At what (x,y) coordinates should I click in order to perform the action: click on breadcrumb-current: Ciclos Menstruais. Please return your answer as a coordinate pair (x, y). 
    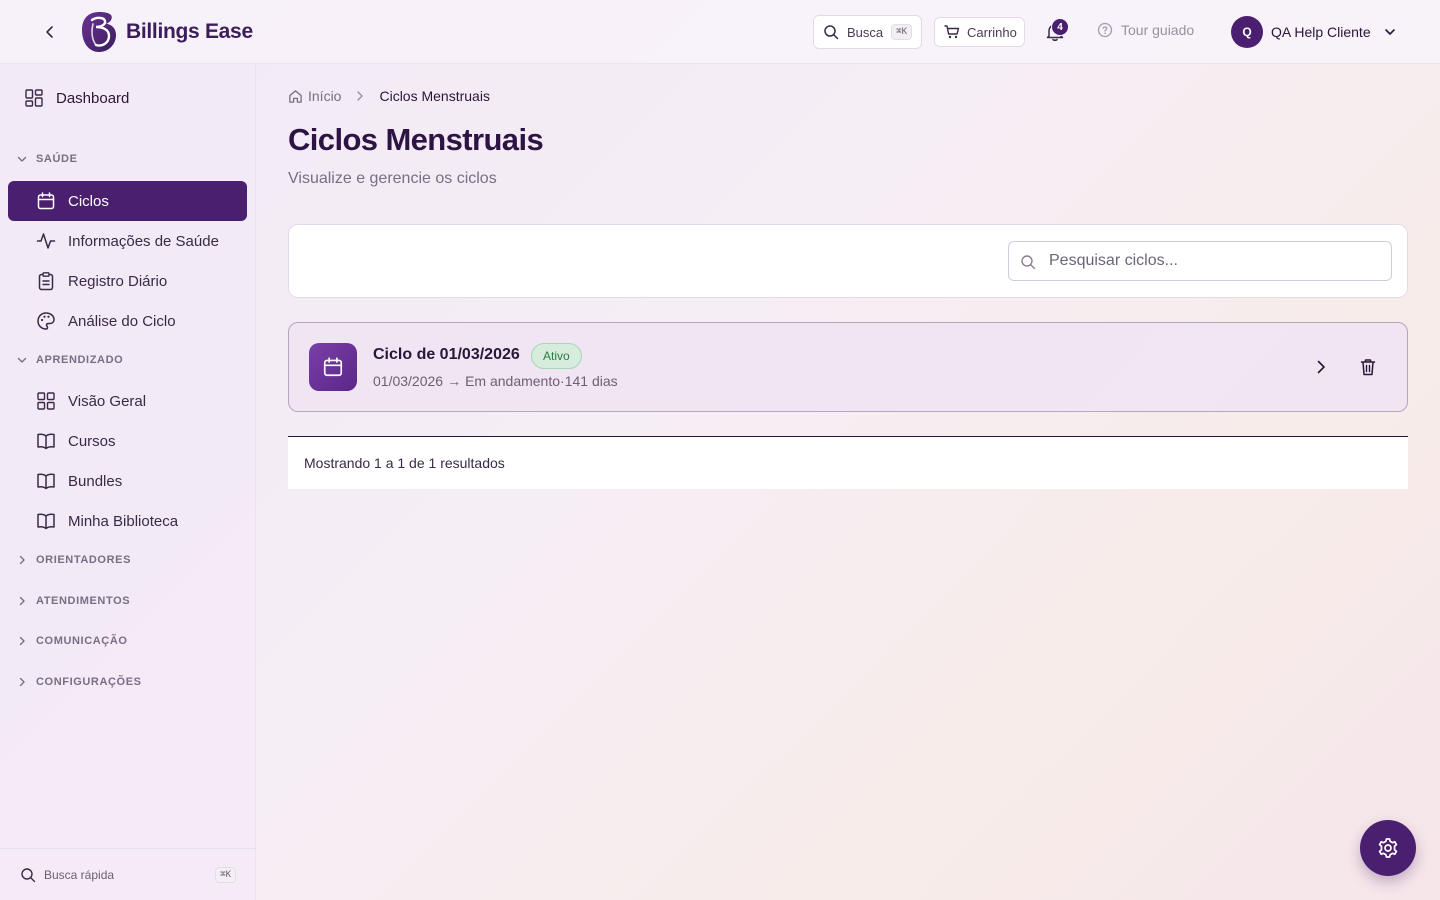
    Looking at the image, I should click on (434, 96).